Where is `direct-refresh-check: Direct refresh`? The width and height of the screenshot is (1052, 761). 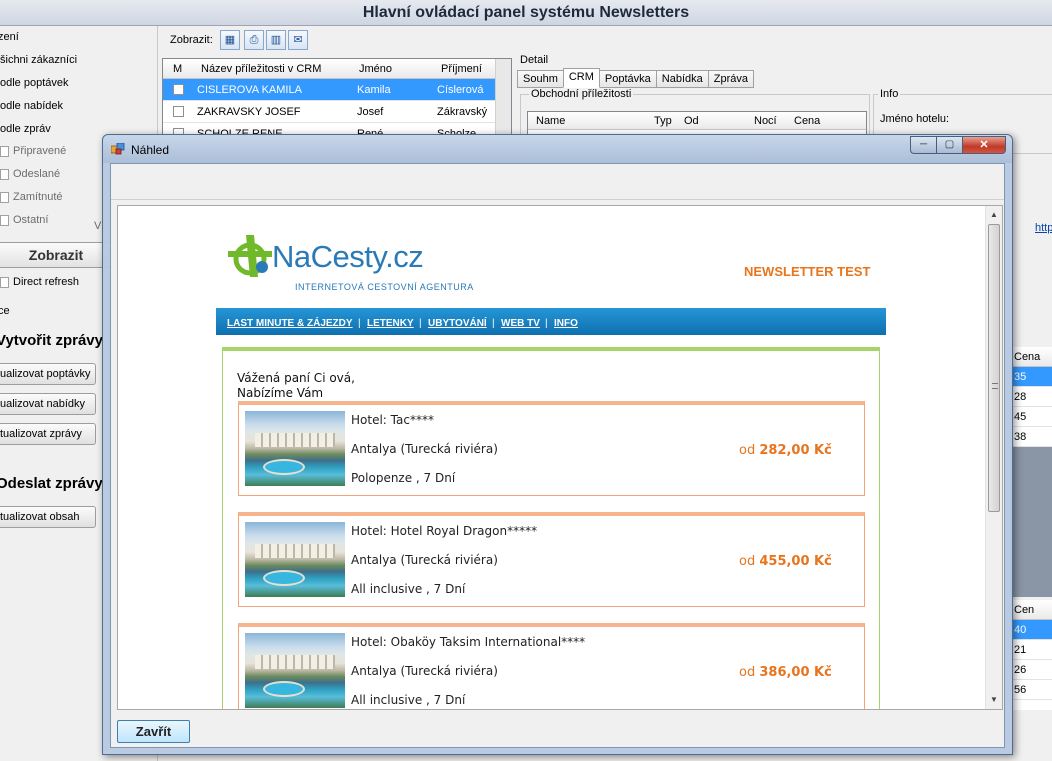
direct-refresh-check: Direct refresh is located at coordinates (39, 282).